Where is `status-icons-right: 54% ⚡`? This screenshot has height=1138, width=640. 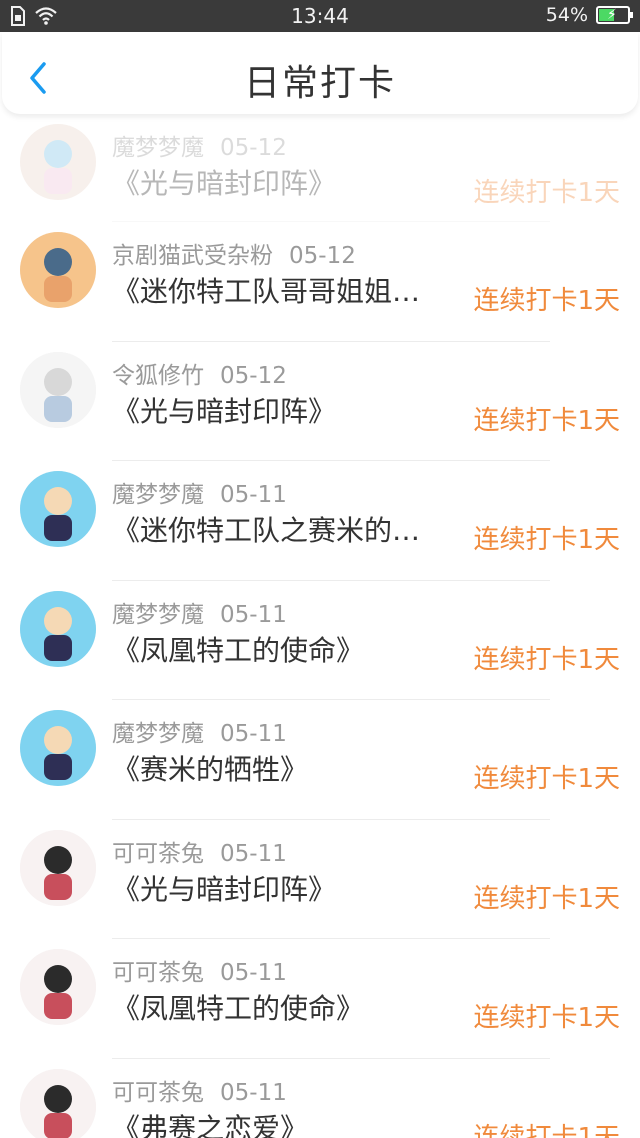
status-icons-right: 54% ⚡ is located at coordinates (589, 15).